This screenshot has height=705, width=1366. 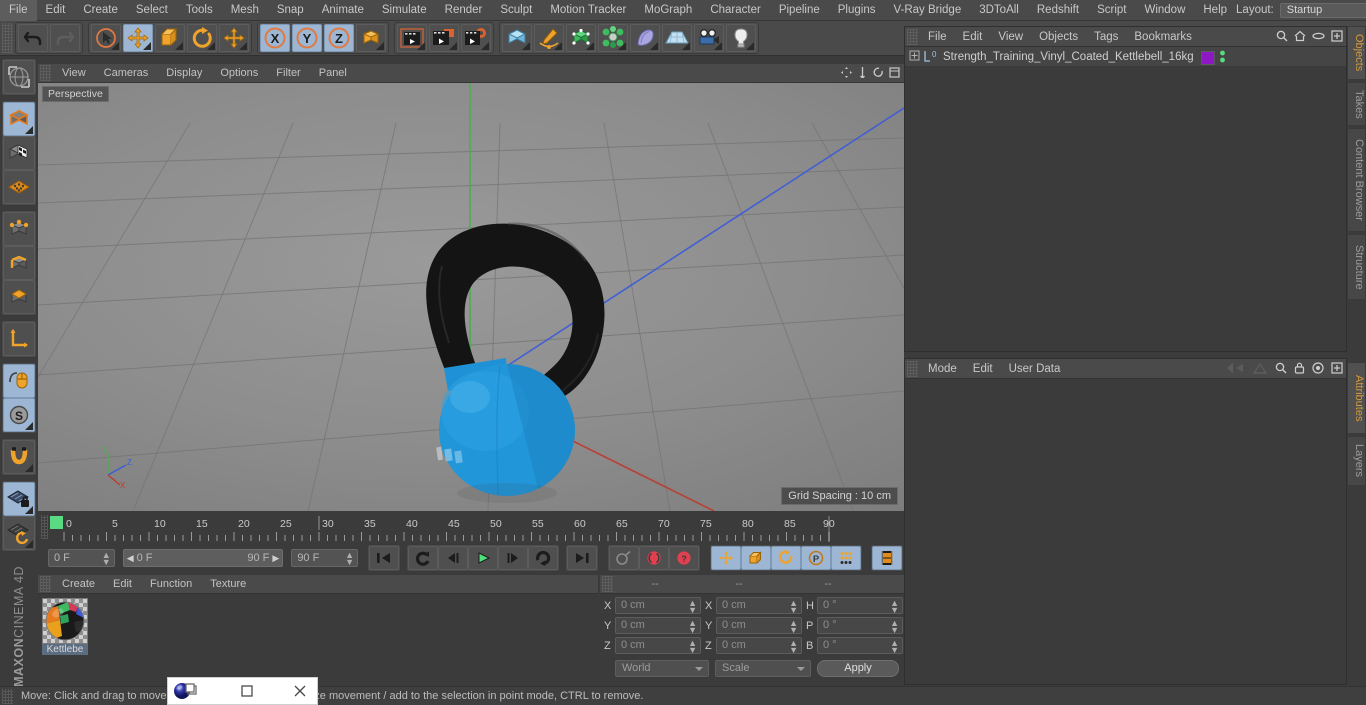 I want to click on maximize-view-icon, so click(x=894, y=74).